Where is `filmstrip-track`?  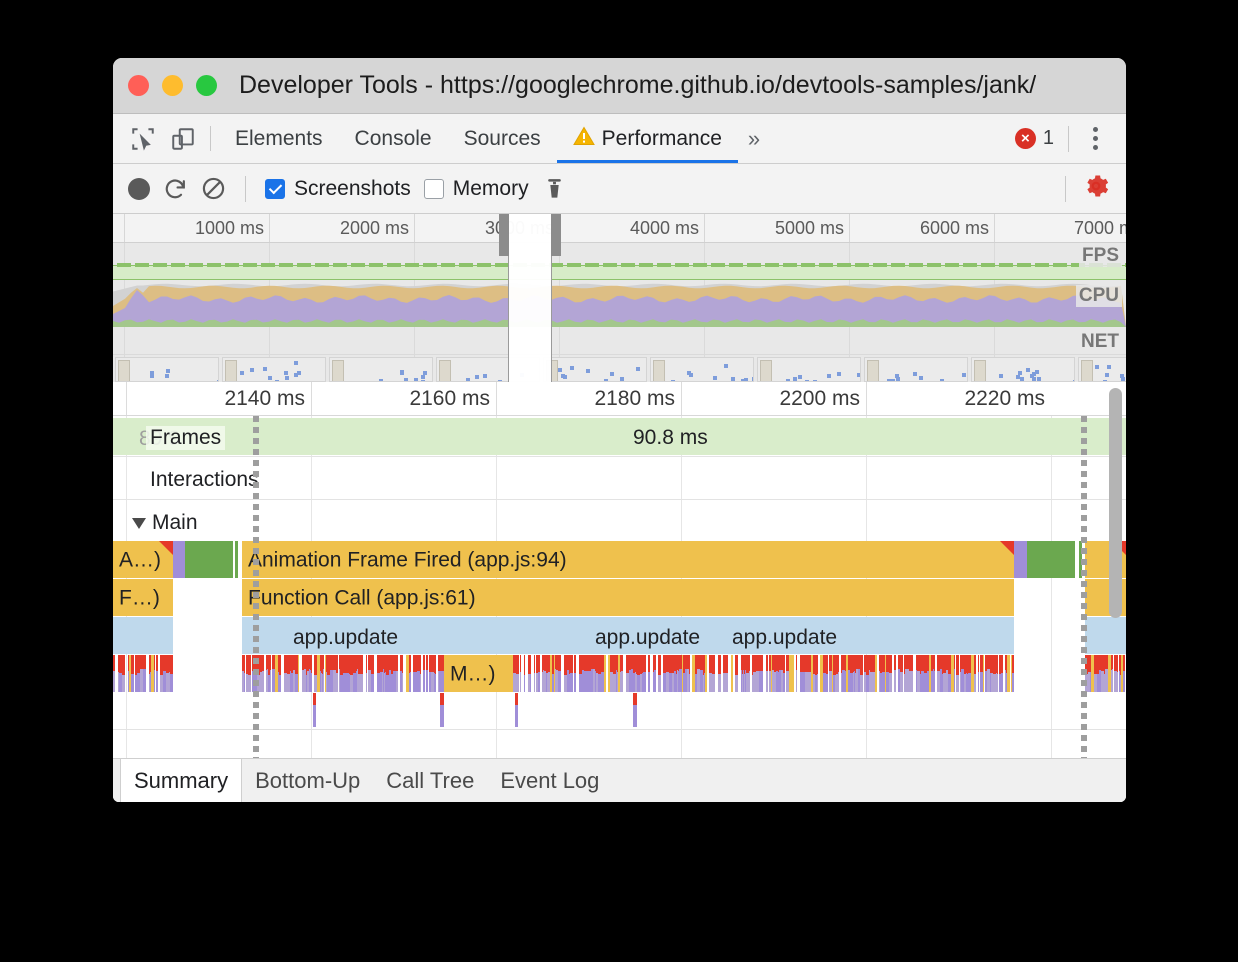 filmstrip-track is located at coordinates (619, 368).